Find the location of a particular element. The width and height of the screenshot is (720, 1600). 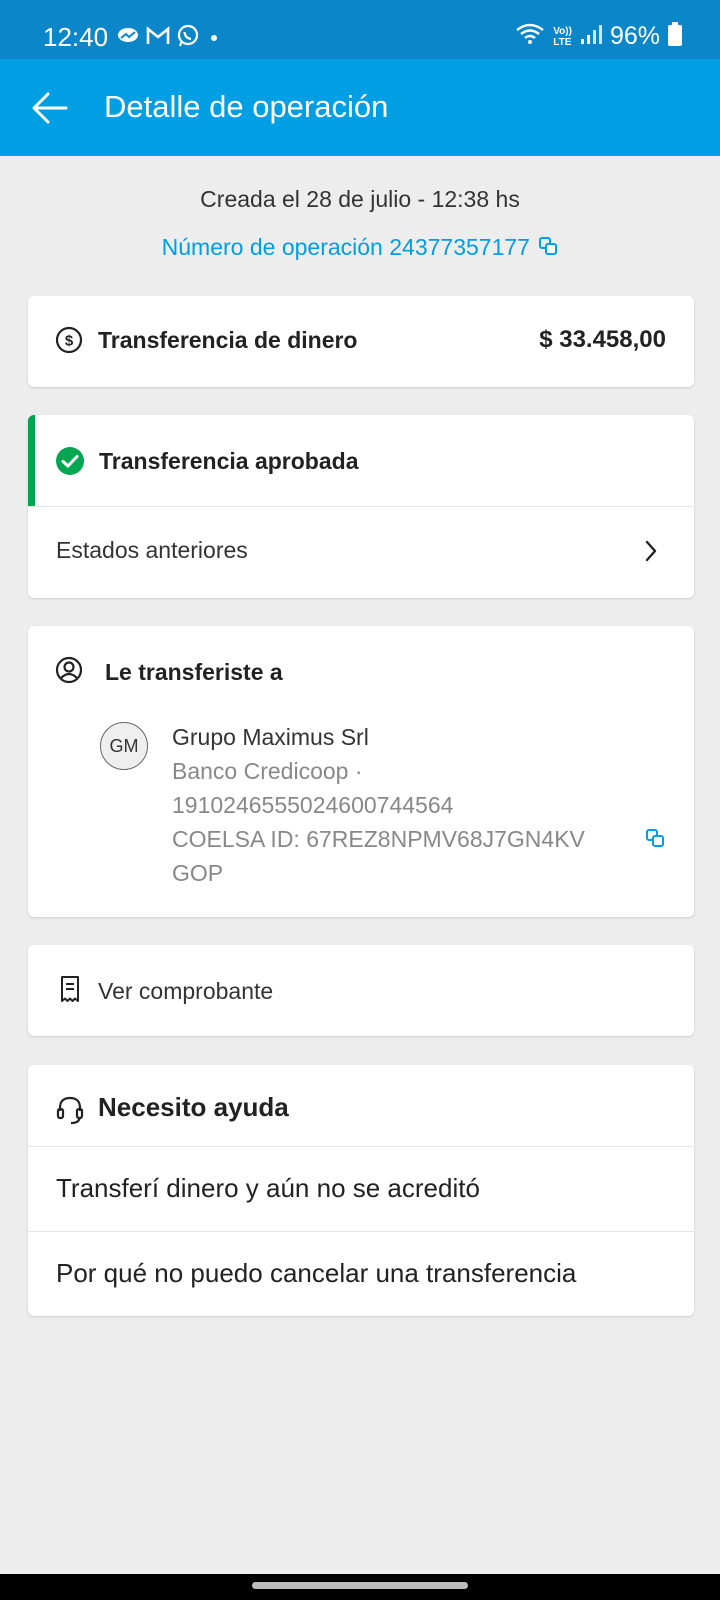

transfer-summary-card: $ Transferencia de dinero $ 33.458,00 is located at coordinates (361, 341).